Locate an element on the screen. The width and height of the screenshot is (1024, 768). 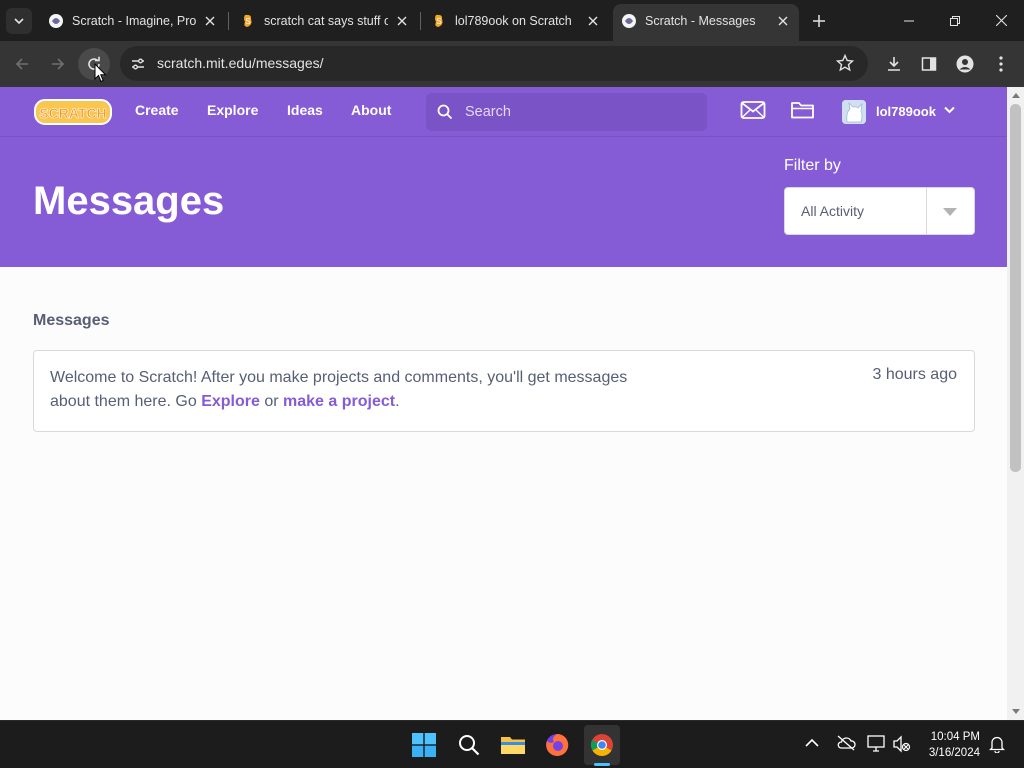
caret-down-icon is located at coordinates (950, 212).